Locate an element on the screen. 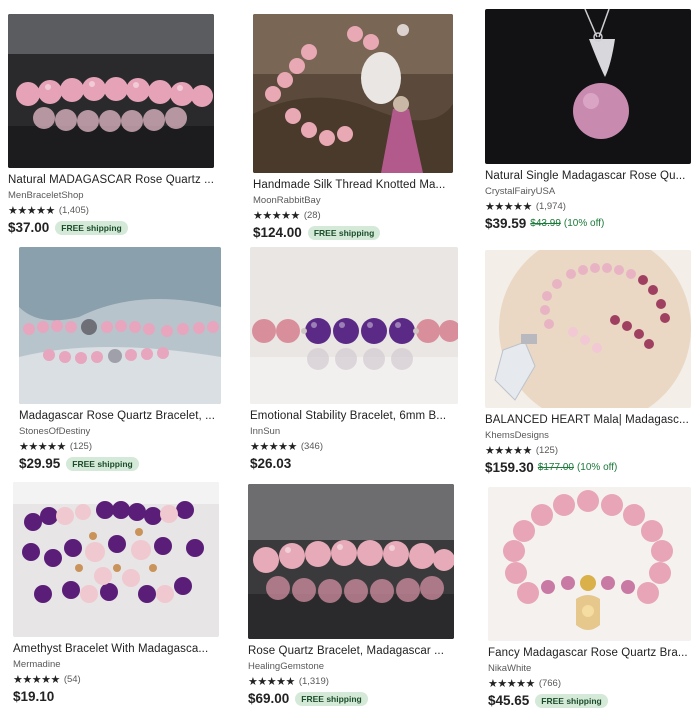 Image resolution: width=698 pixels, height=716 pixels. price: $29.95 is located at coordinates (40, 463).